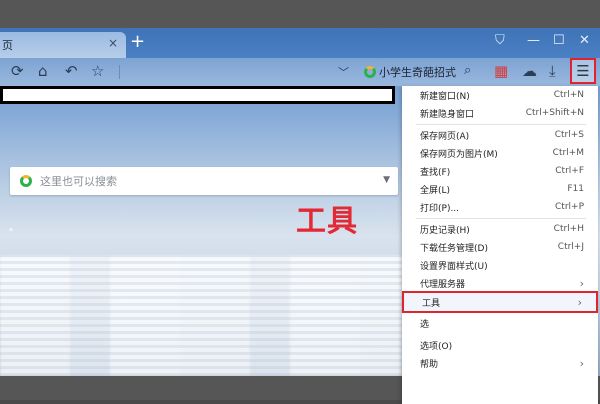  Describe the element at coordinates (500, 323) in the screenshot. I see `menu-item-select: 选` at that location.